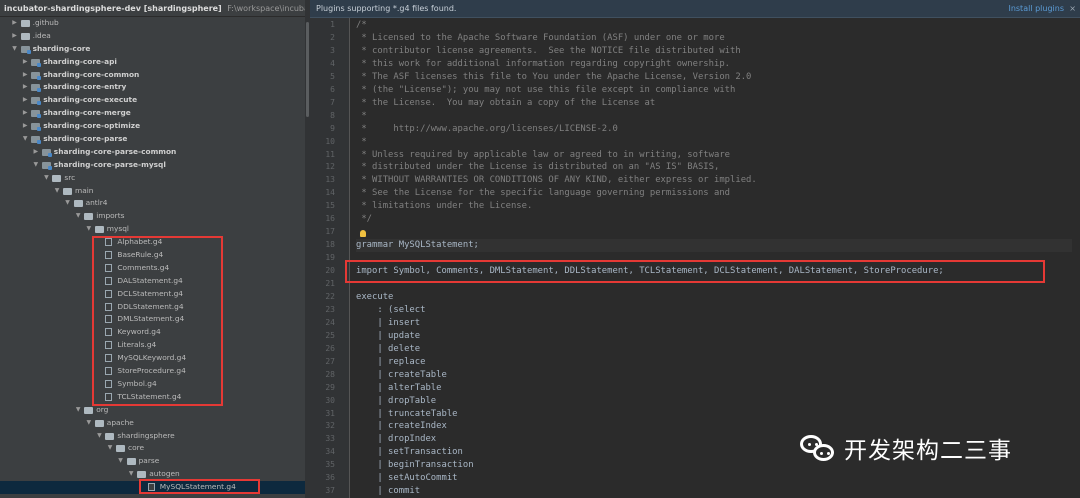 This screenshot has height=498, width=1080. What do you see at coordinates (146, 435) in the screenshot?
I see `tree-item-label: shardingsphere` at bounding box center [146, 435].